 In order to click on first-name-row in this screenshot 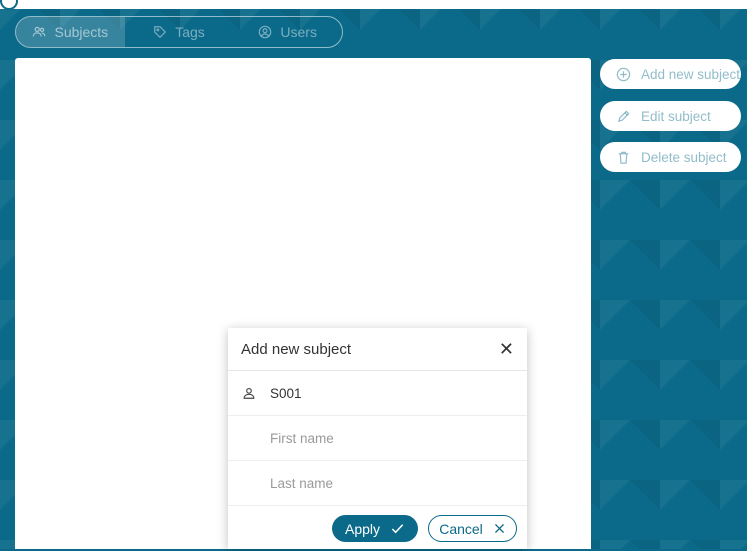, I will do `click(377, 438)`.